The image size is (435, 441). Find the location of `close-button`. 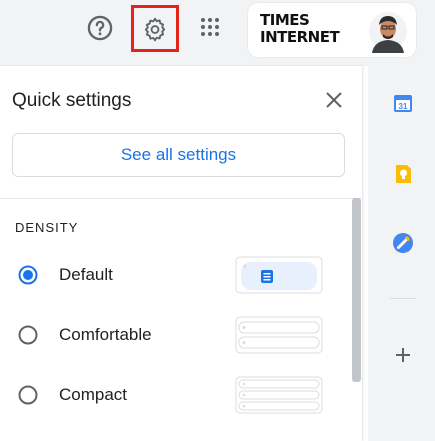

close-button is located at coordinates (334, 100).